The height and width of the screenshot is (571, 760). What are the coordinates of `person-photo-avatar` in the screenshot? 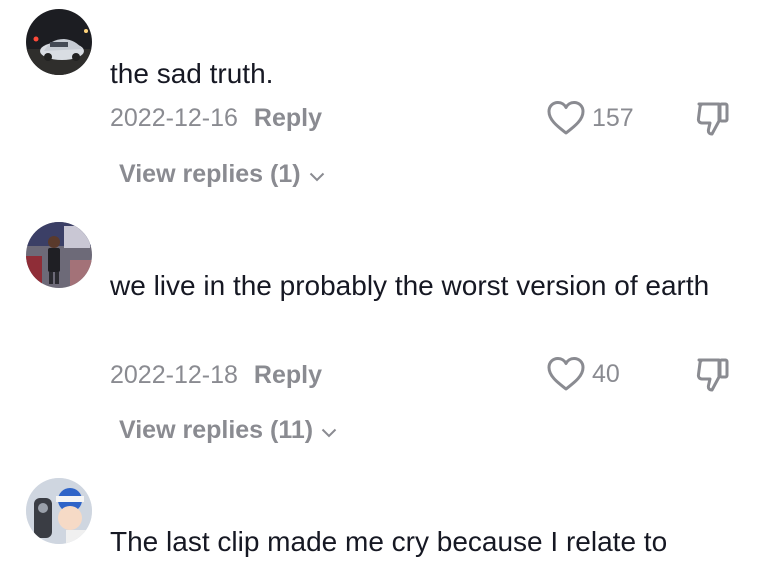 It's located at (59, 255).